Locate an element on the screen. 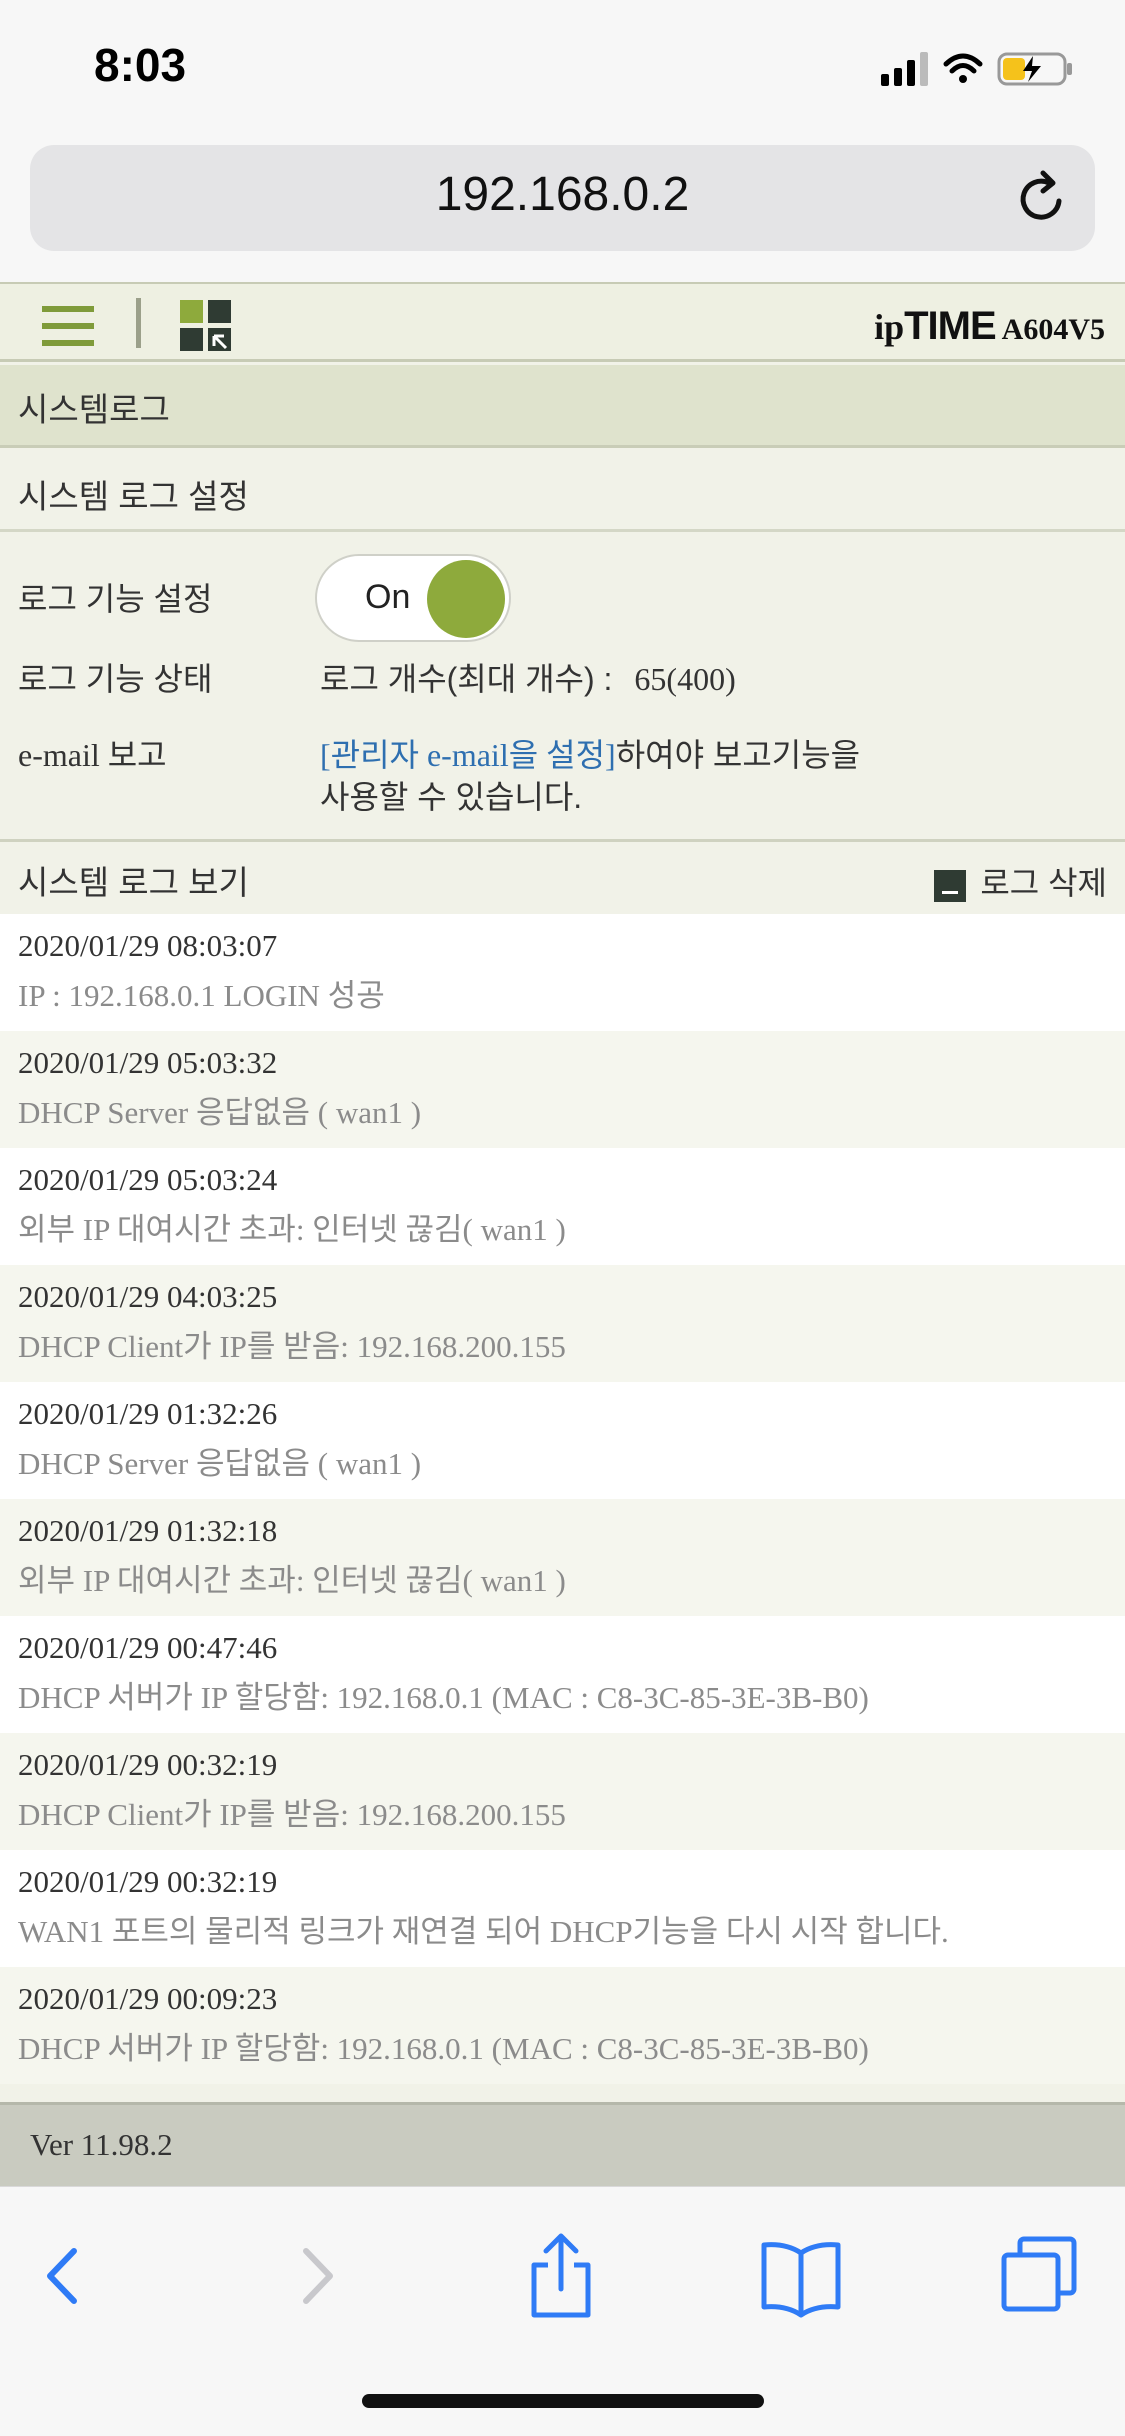 Image resolution: width=1125 pixels, height=2436 pixels. menu-icon is located at coordinates (68, 326).